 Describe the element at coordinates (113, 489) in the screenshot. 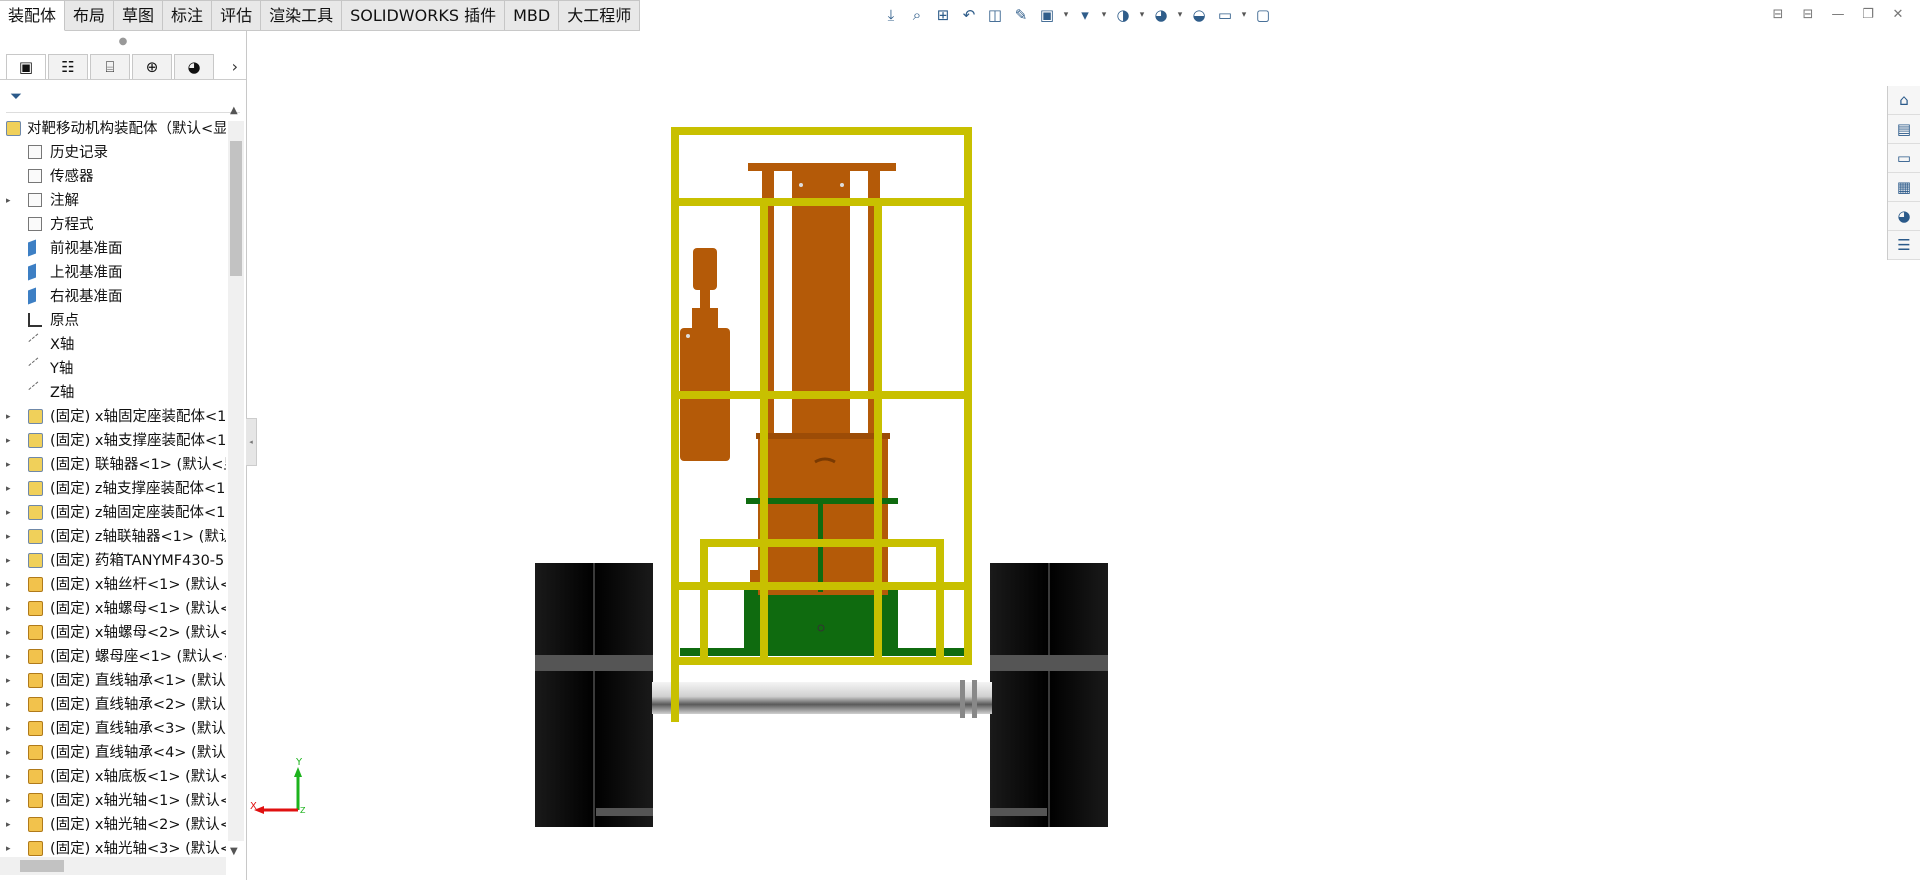

I see `tree-item: ▸ (固定) z轴支撑座装配体<1` at that location.